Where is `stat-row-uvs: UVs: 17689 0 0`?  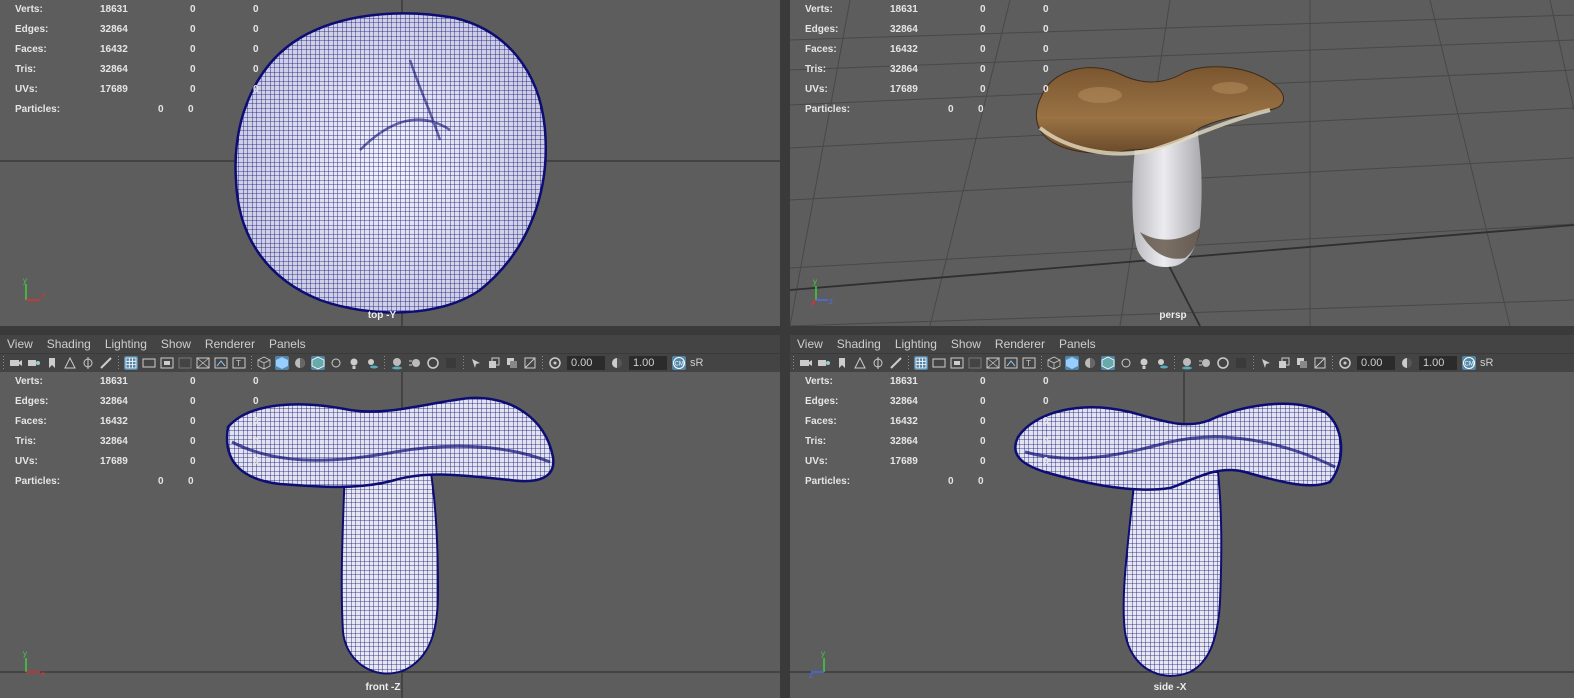 stat-row-uvs: UVs: 17689 0 0 is located at coordinates (927, 461).